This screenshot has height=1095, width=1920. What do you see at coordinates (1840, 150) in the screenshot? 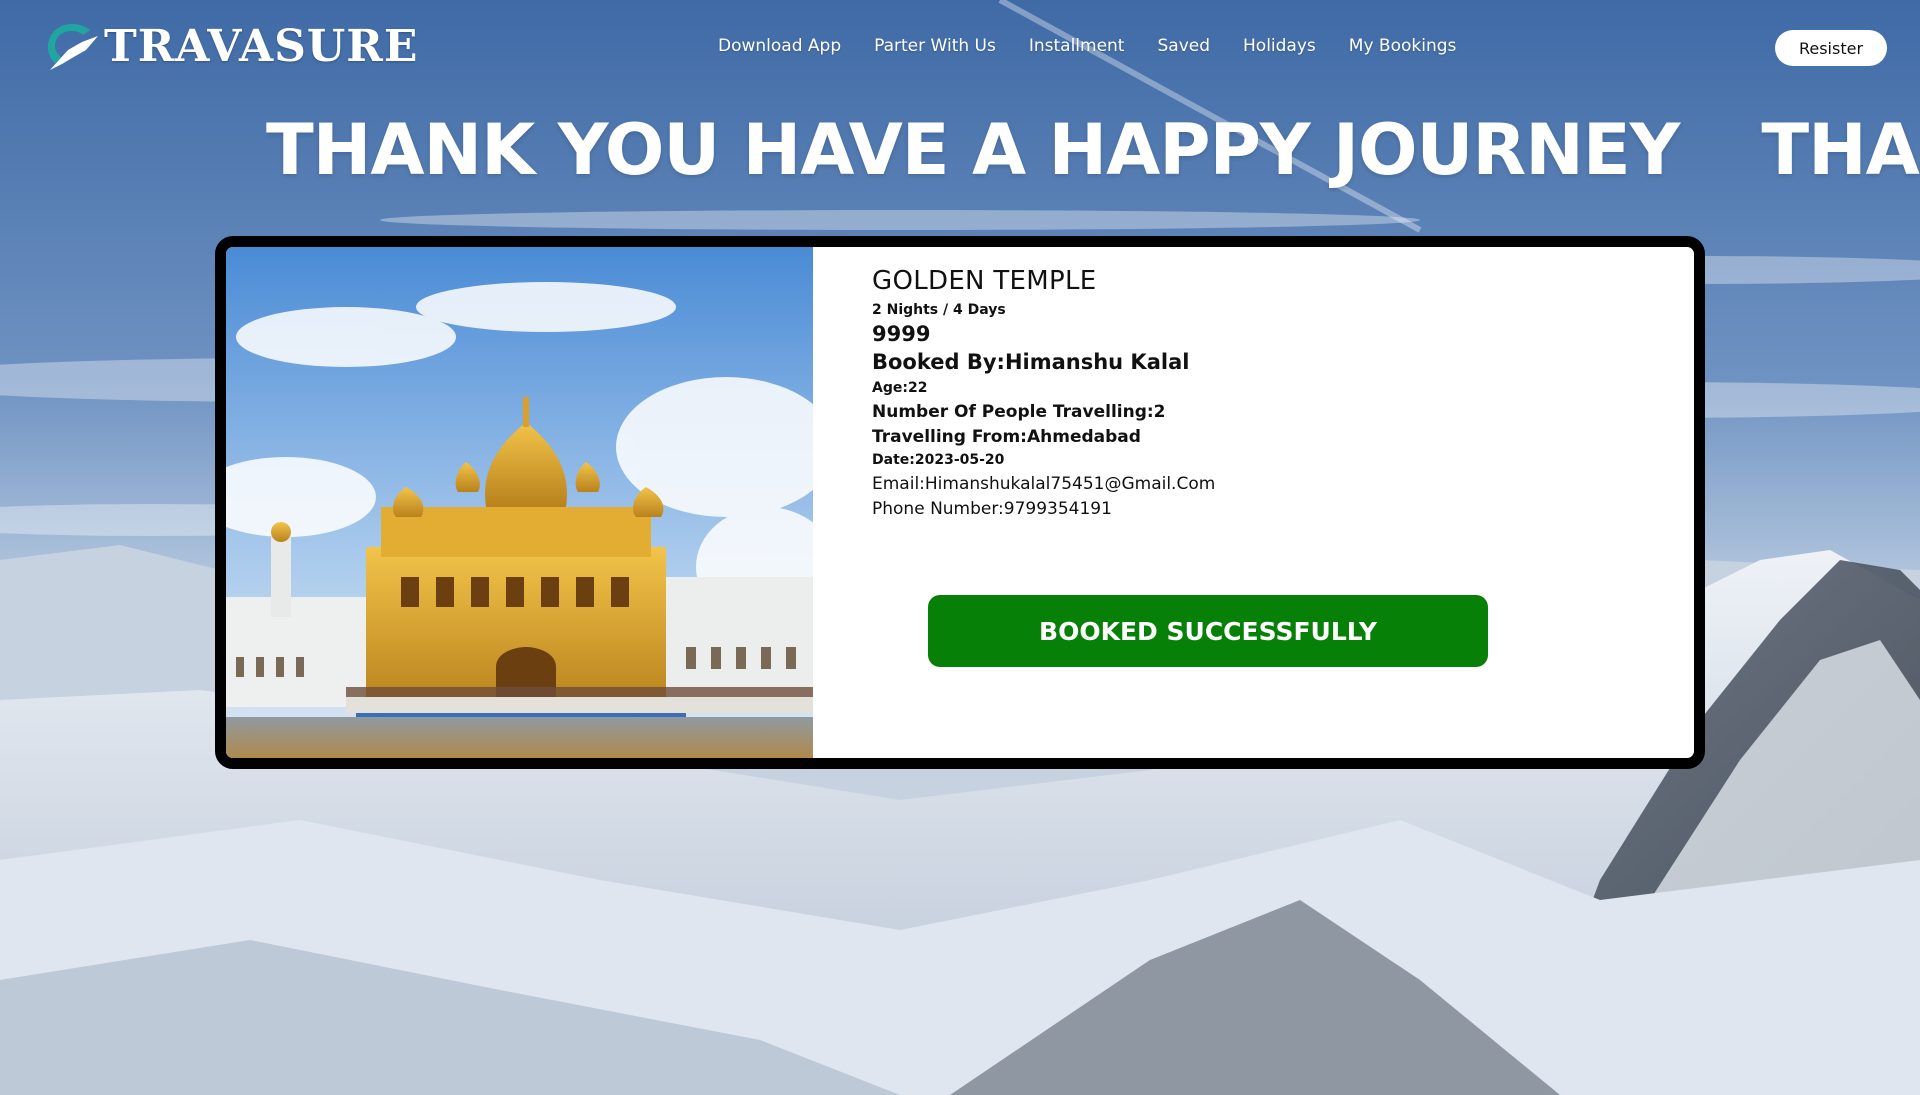
I see `marquee-text-repeat: THANK YOU HAVE A HAPPY JOURNEY` at bounding box center [1840, 150].